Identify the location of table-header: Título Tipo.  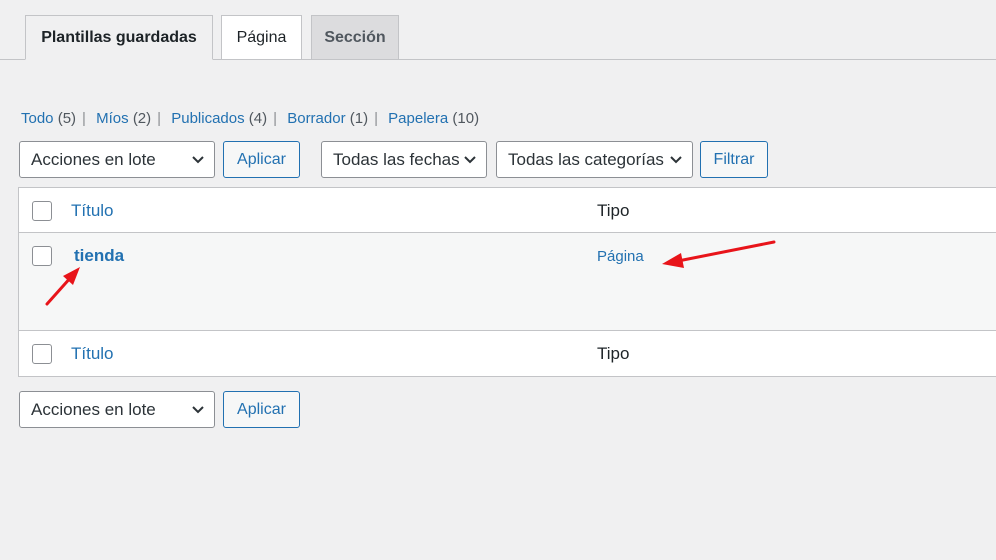
(507, 210).